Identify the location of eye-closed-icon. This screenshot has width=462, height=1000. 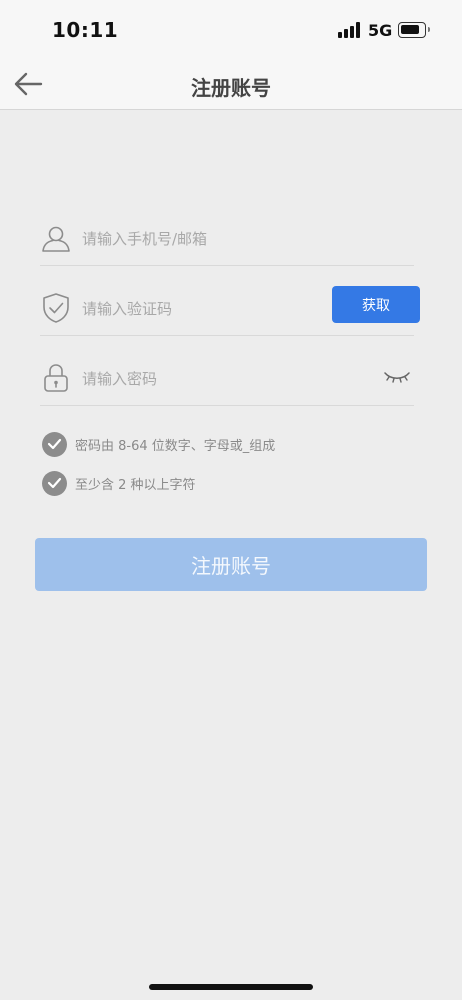
(397, 377).